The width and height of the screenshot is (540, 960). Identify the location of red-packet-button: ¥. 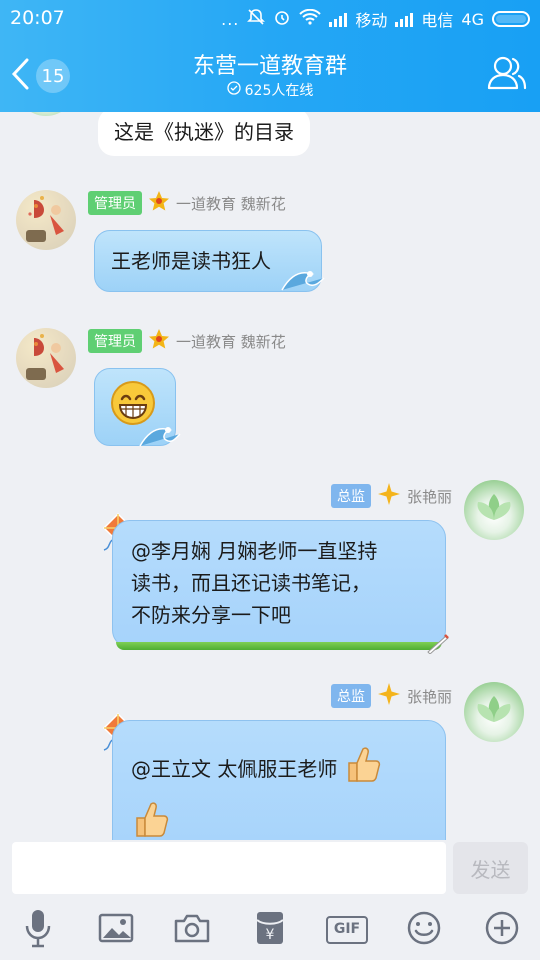
(270, 930).